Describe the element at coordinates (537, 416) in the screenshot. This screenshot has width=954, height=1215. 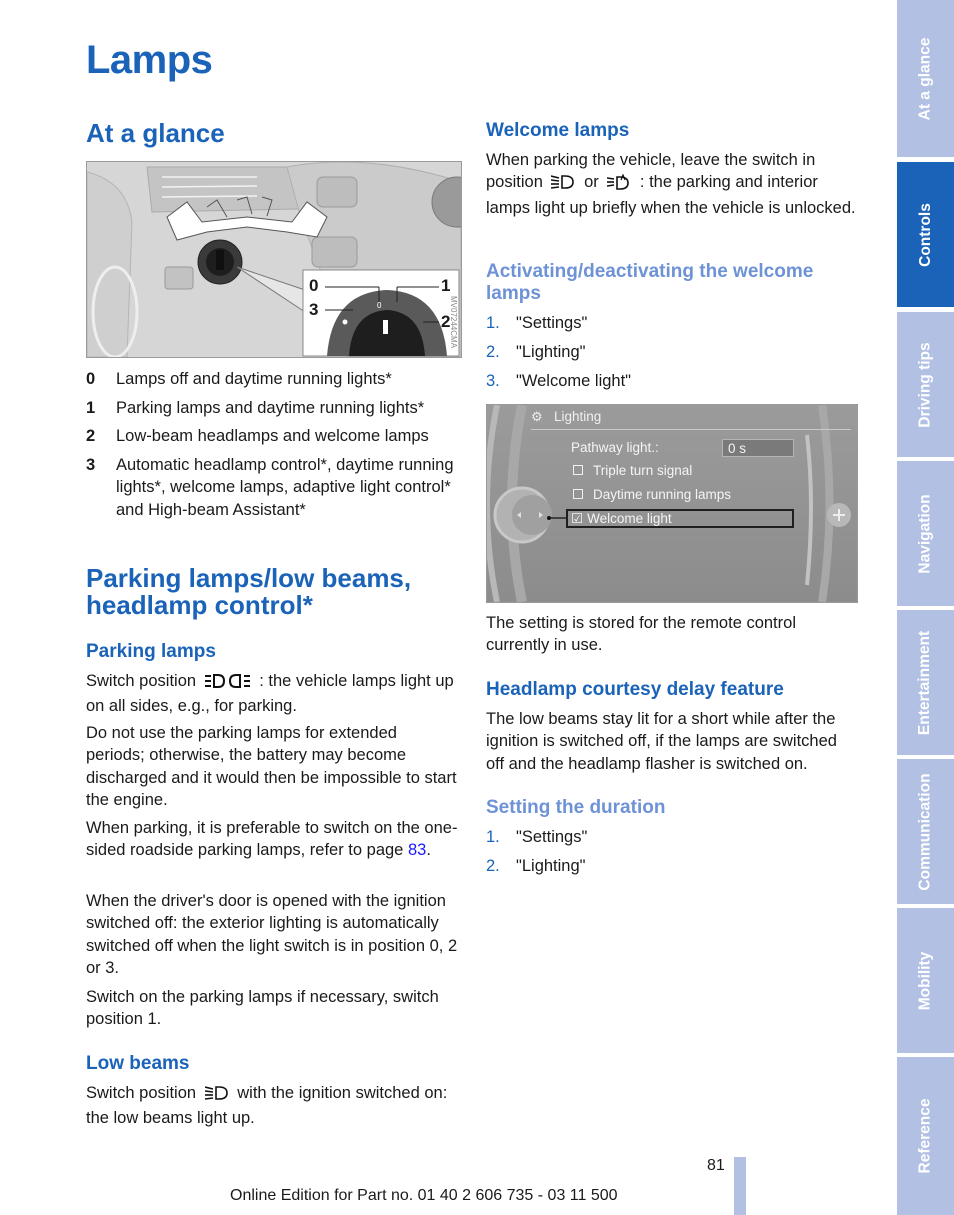
I see `settings-gear-icon: ⚙` at that location.